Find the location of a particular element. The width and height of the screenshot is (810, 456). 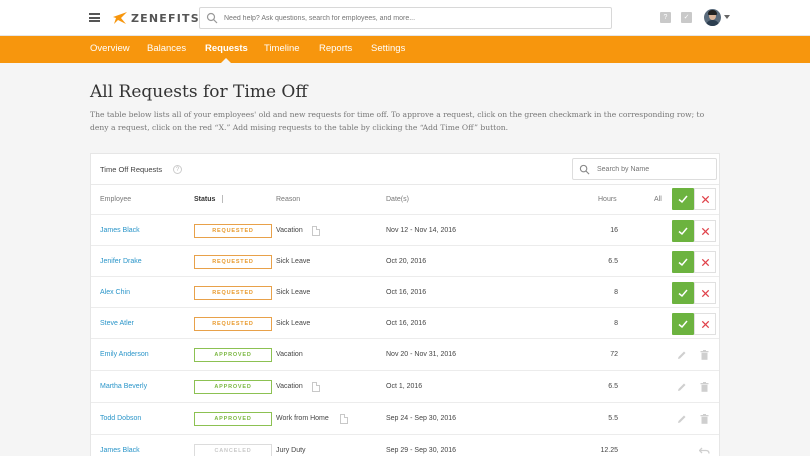

top-bar: ZENEFITS ? ✓ is located at coordinates (405, 18).